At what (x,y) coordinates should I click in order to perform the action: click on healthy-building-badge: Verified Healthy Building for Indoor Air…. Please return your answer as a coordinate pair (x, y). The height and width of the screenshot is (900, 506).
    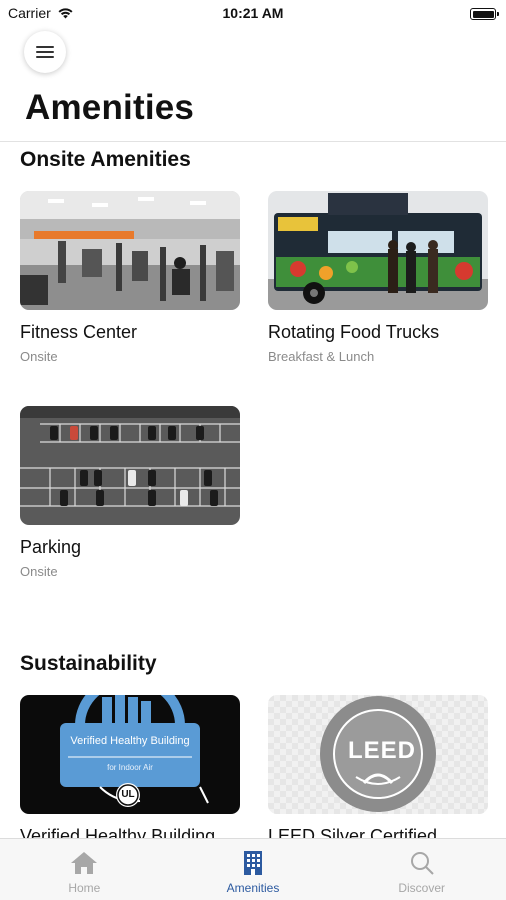
    Looking at the image, I should click on (130, 754).